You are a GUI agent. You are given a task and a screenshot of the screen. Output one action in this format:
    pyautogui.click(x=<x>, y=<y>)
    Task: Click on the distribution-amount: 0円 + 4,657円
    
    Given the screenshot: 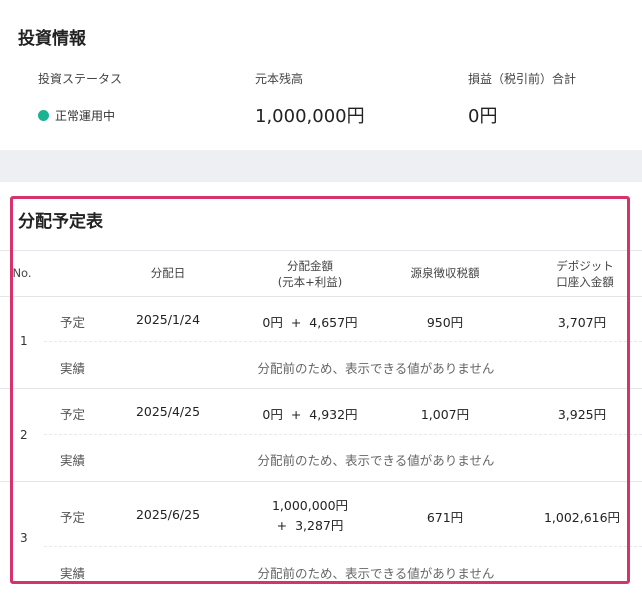 What is the action you would take?
    pyautogui.click(x=310, y=321)
    